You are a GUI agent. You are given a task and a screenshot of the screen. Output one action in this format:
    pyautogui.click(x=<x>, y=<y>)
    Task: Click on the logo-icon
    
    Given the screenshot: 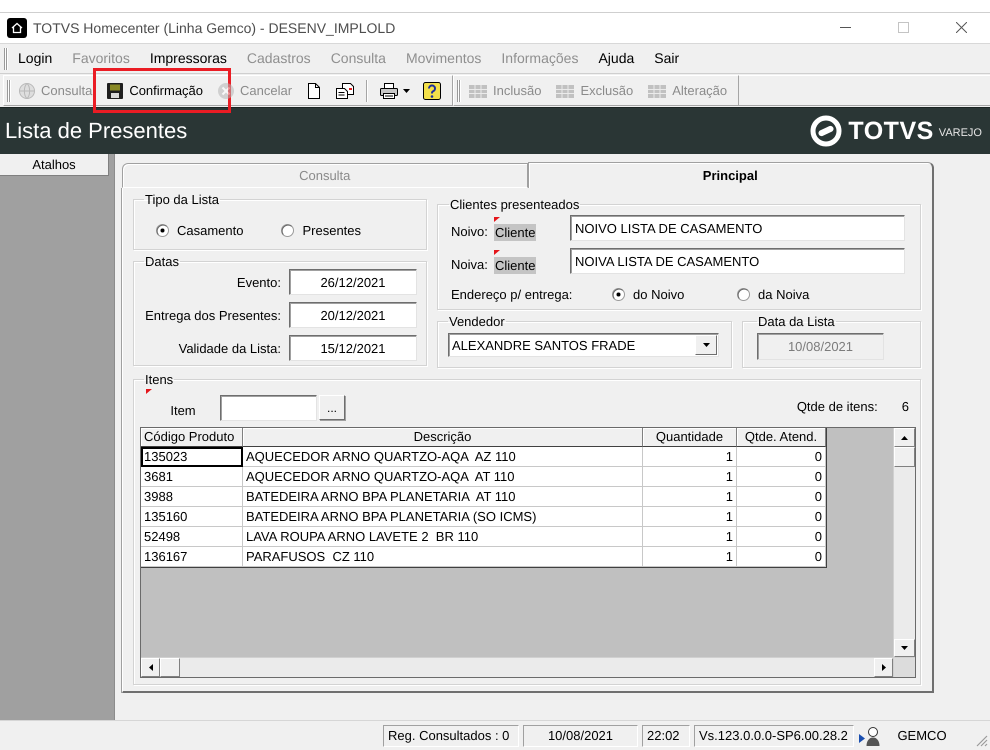 What is the action you would take?
    pyautogui.click(x=826, y=131)
    